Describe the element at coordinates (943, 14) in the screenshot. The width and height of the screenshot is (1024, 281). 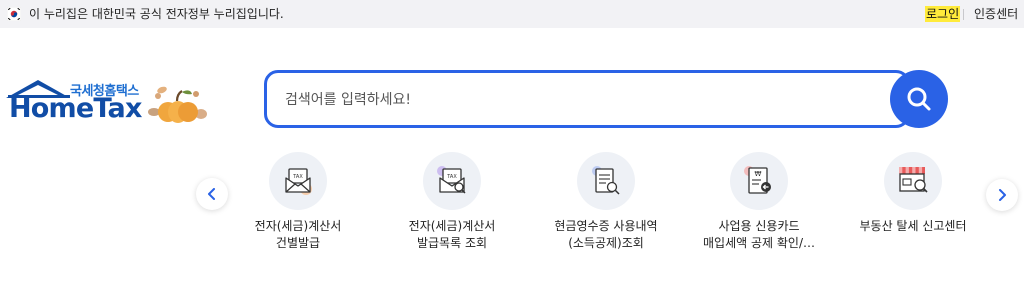
I see `login-link: 로그인` at that location.